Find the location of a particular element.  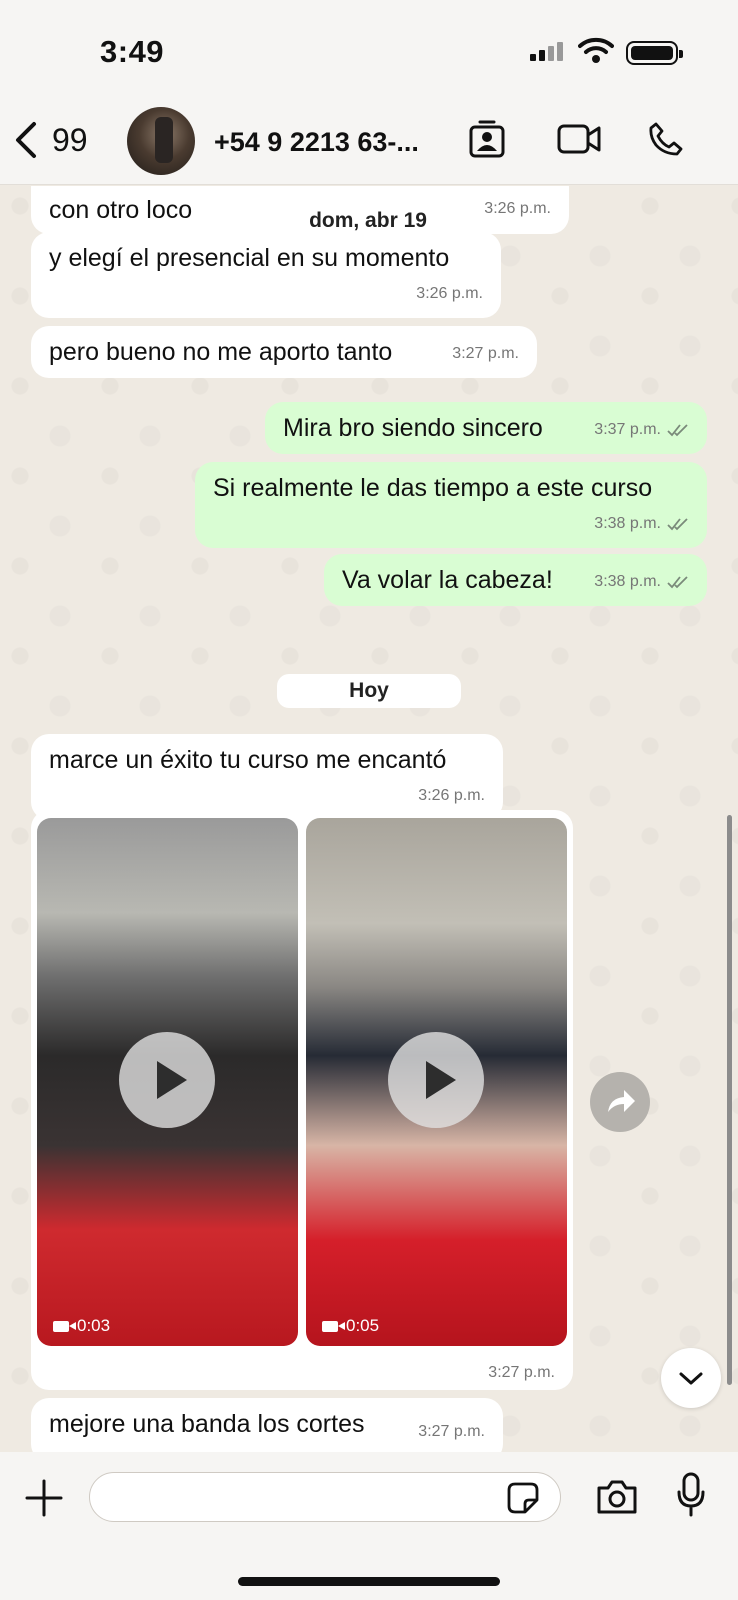

video-thumbnail: 0:03 is located at coordinates (167, 1082).